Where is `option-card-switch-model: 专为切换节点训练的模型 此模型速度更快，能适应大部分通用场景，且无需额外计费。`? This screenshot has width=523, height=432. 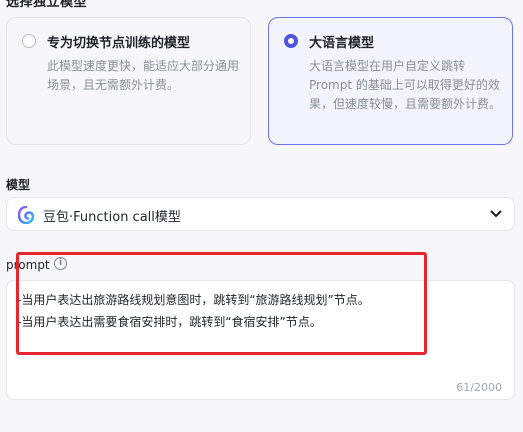
option-card-switch-model: 专为切换节点训练的模型 此模型速度更快，能适应大部分通用场景，且无需额外计费。 is located at coordinates (128, 81).